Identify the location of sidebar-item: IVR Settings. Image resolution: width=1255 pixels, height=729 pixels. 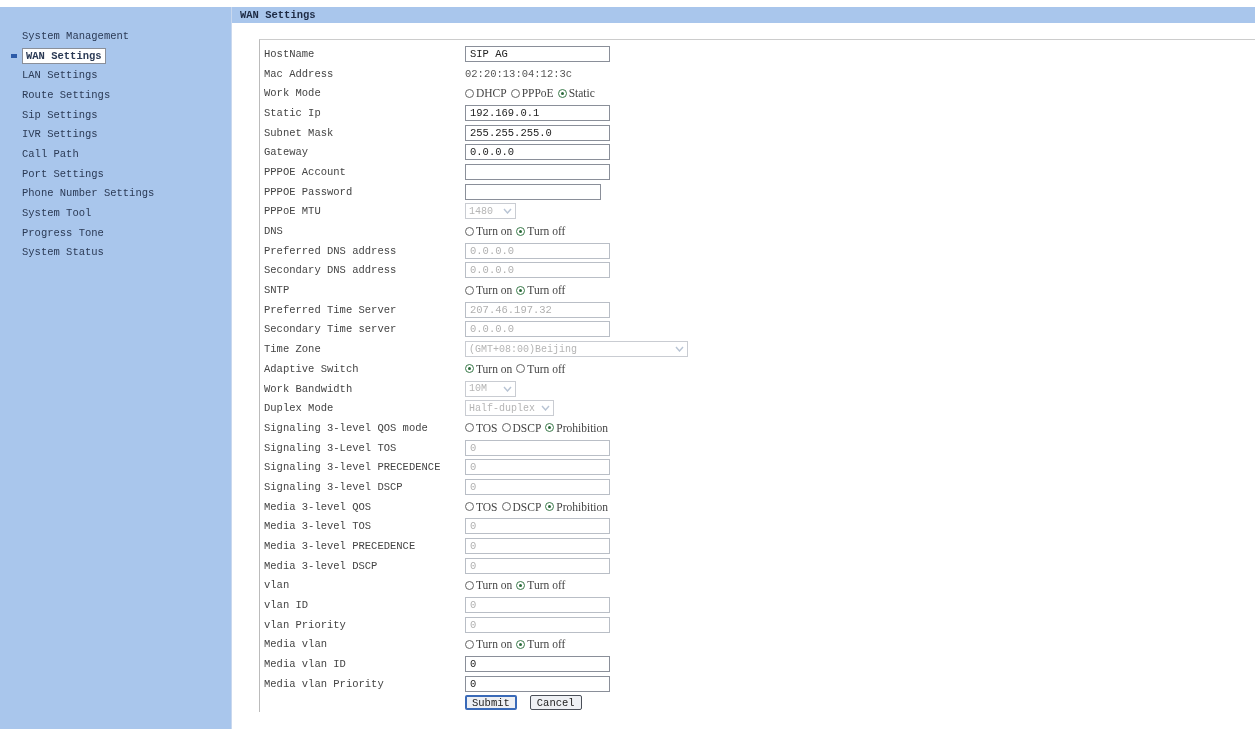
(60, 134).